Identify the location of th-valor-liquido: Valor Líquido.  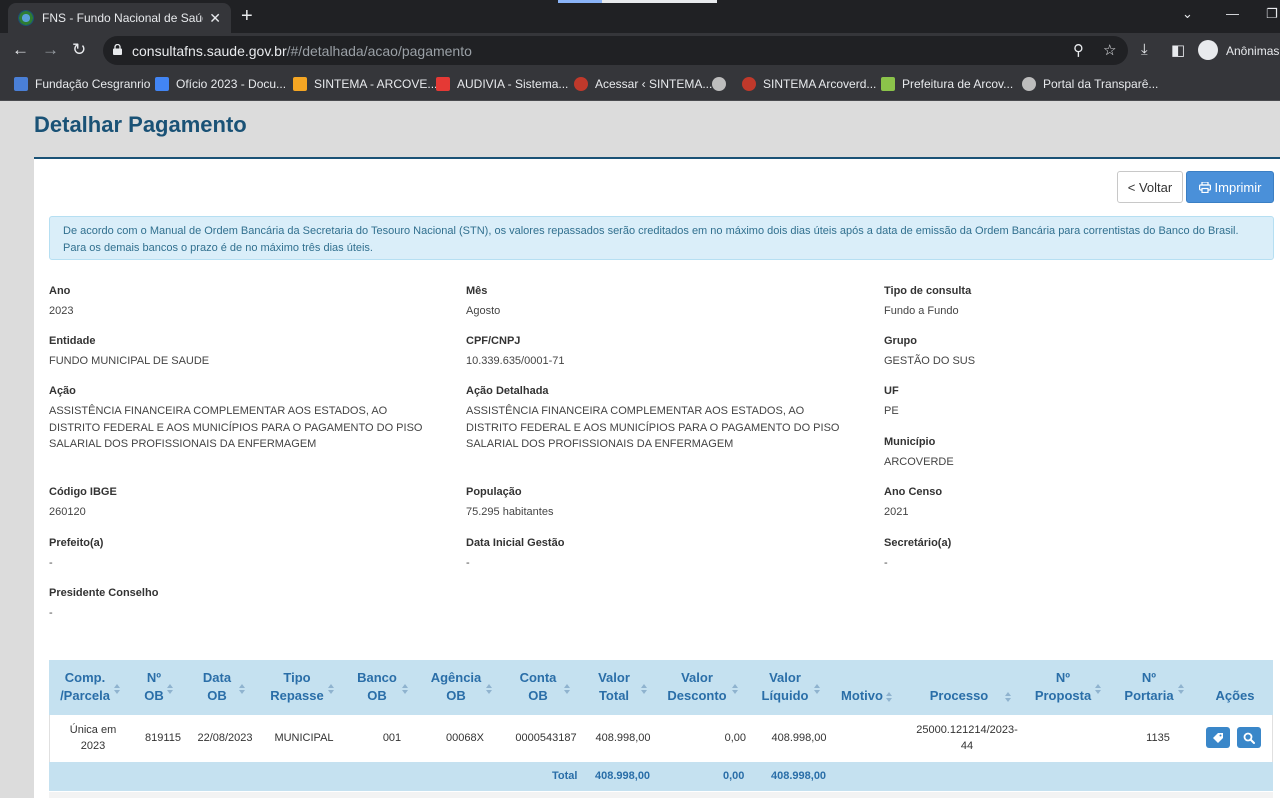
(785, 687).